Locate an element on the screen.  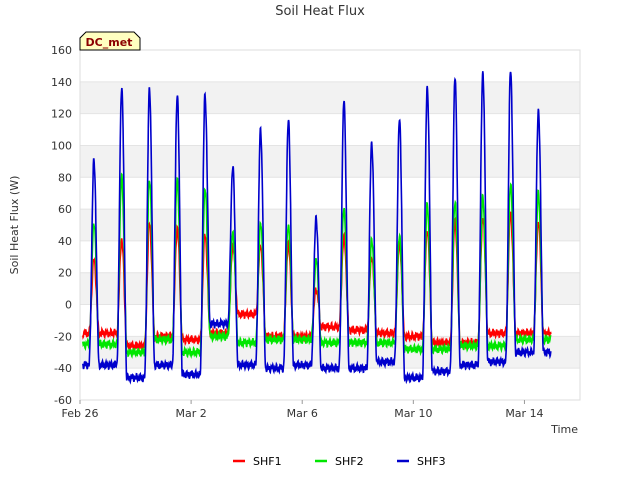
x-tick-label: Mar 6 is located at coordinates (302, 413).